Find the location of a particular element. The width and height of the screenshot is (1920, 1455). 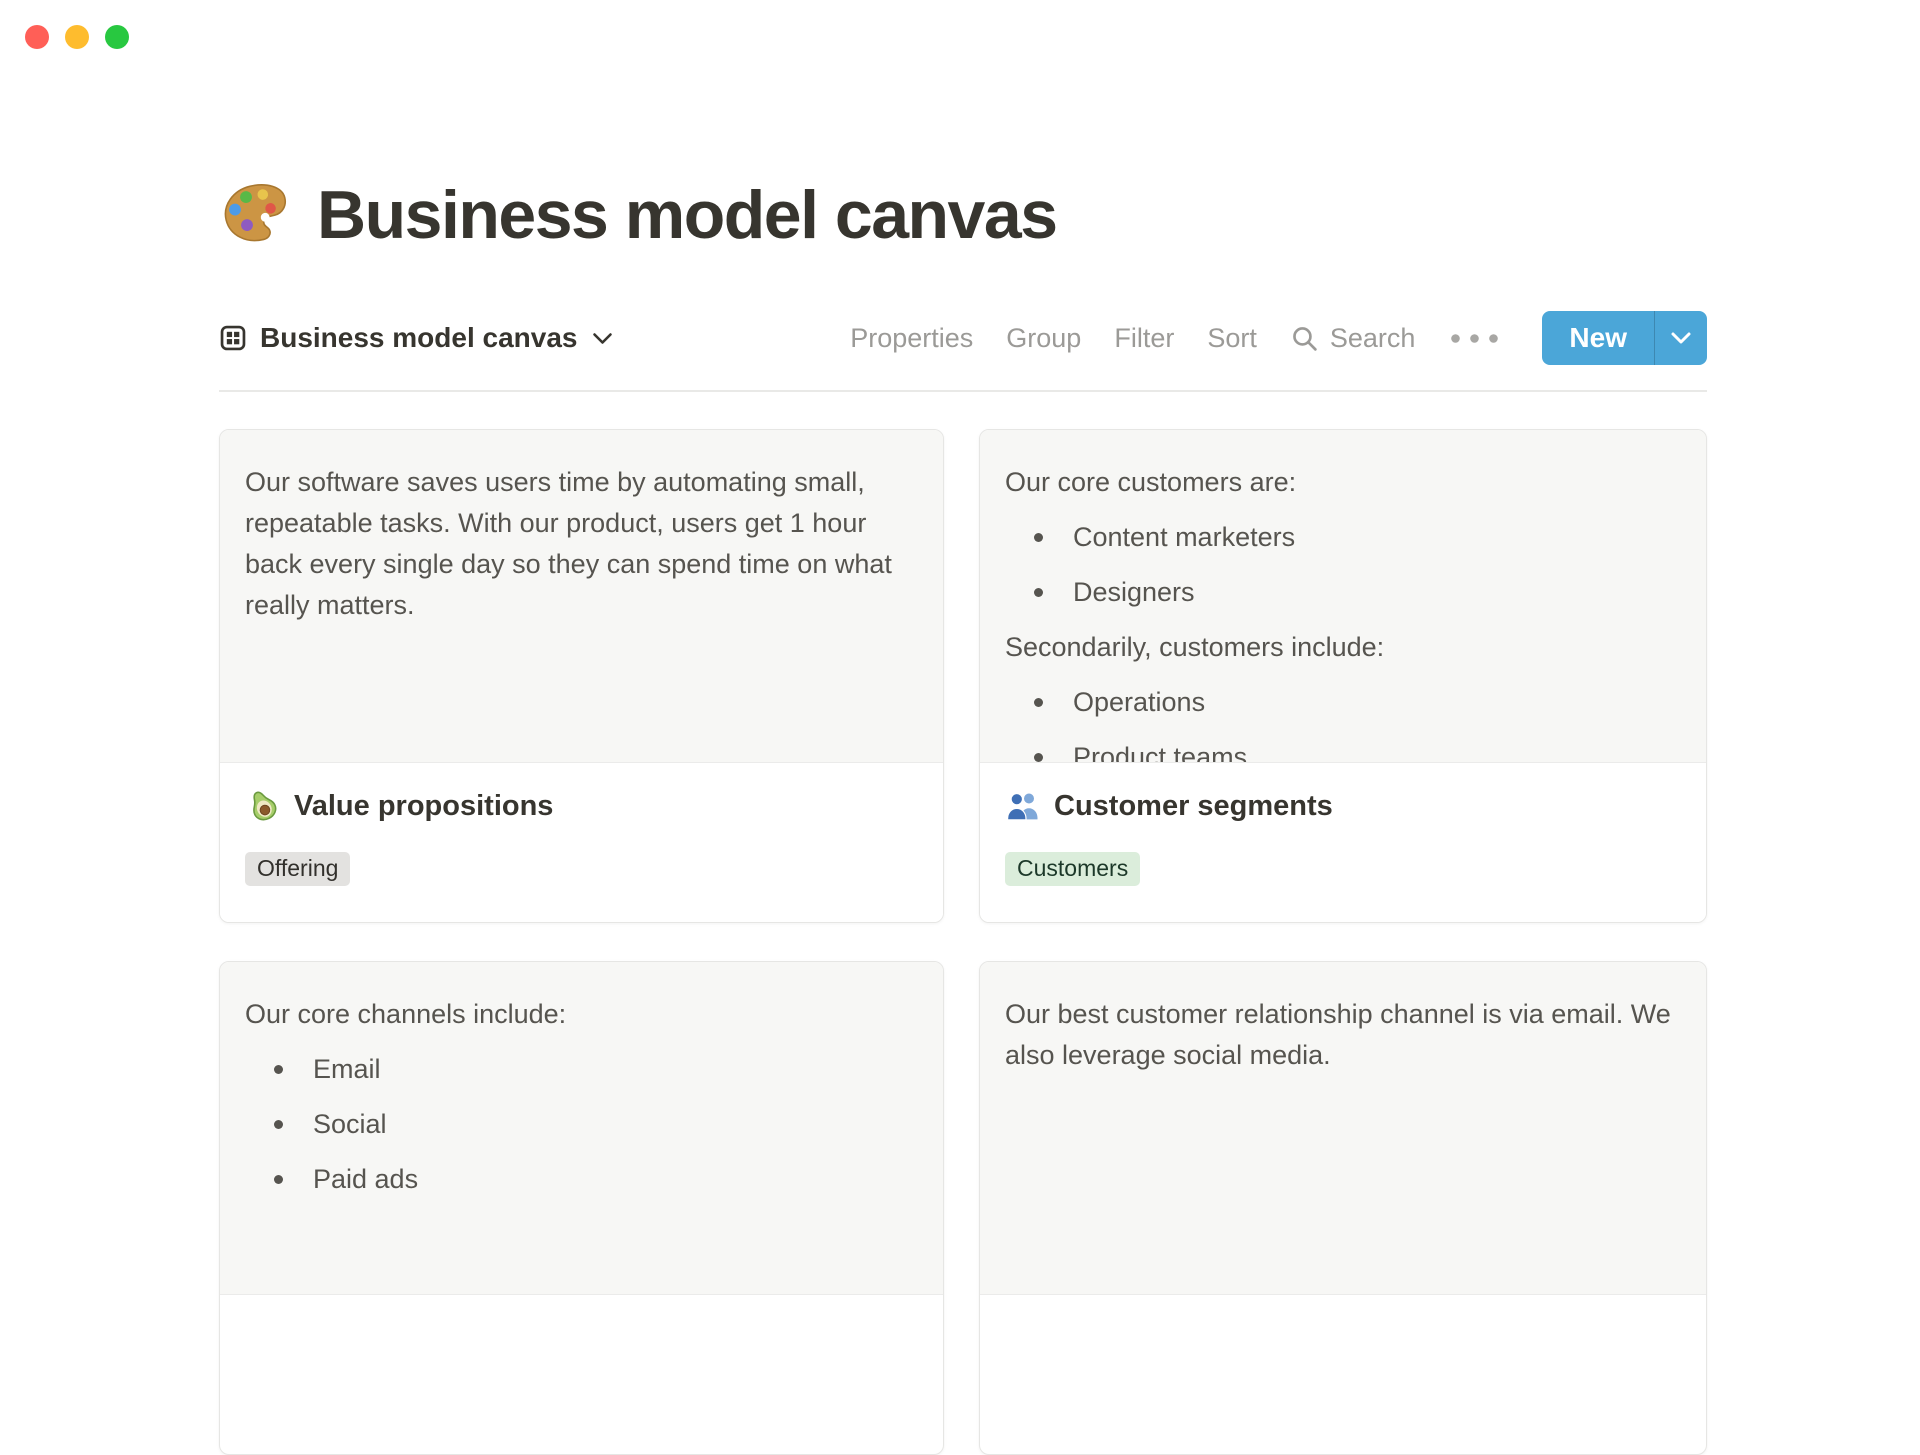

list-item: Product teams is located at coordinates (1343, 749).